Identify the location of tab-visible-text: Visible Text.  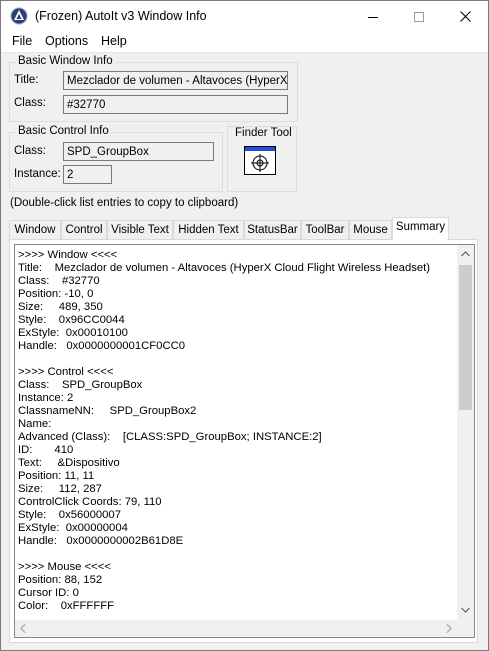
(140, 230).